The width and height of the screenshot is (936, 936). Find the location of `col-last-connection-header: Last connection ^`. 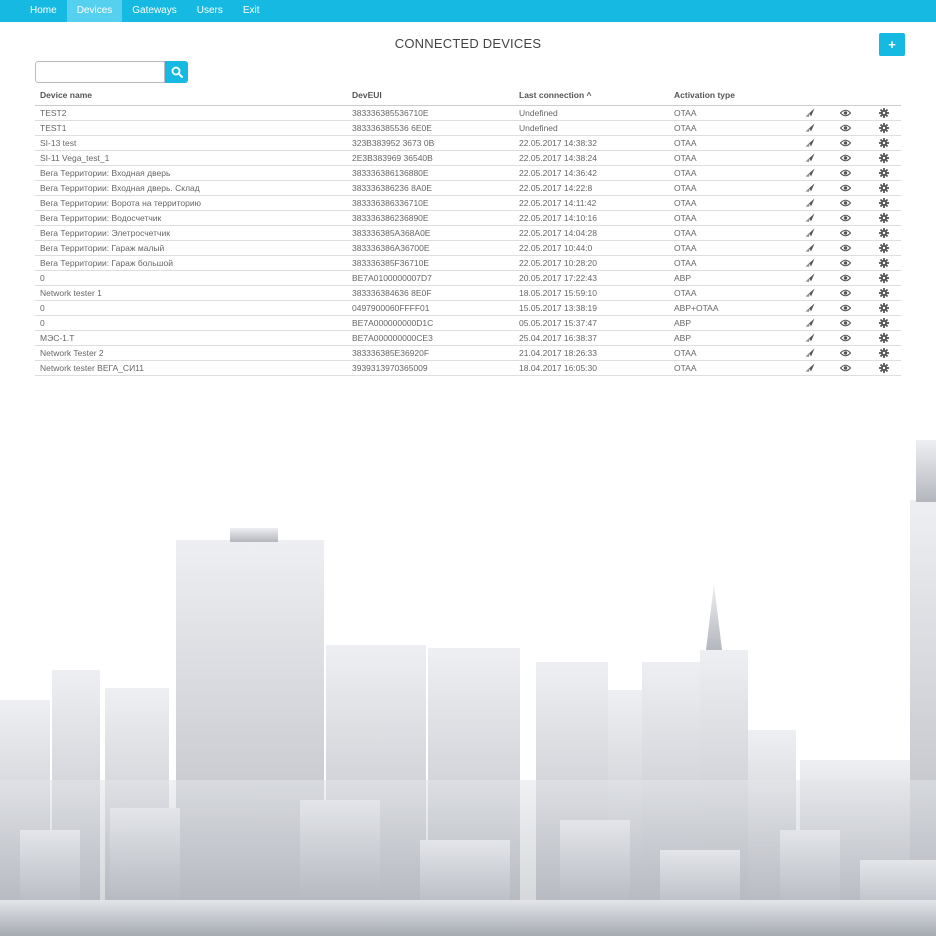

col-last-connection-header: Last connection ^ is located at coordinates (591, 95).